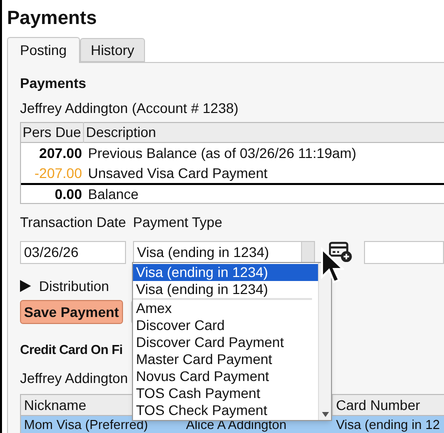  I want to click on dropdown-option: Discover Card, so click(225, 325).